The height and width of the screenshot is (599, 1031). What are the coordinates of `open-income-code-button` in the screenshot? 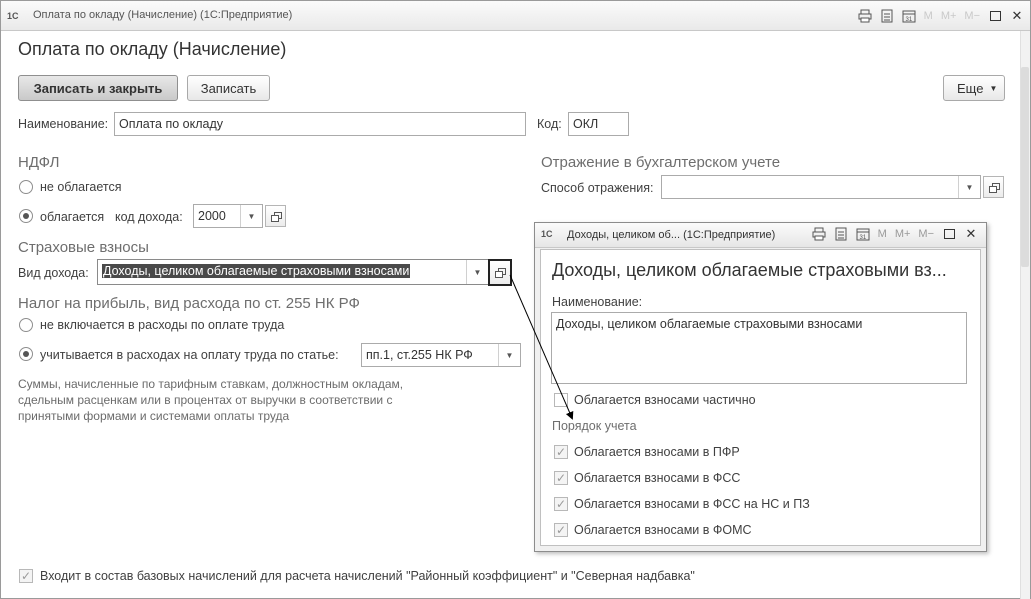 It's located at (275, 216).